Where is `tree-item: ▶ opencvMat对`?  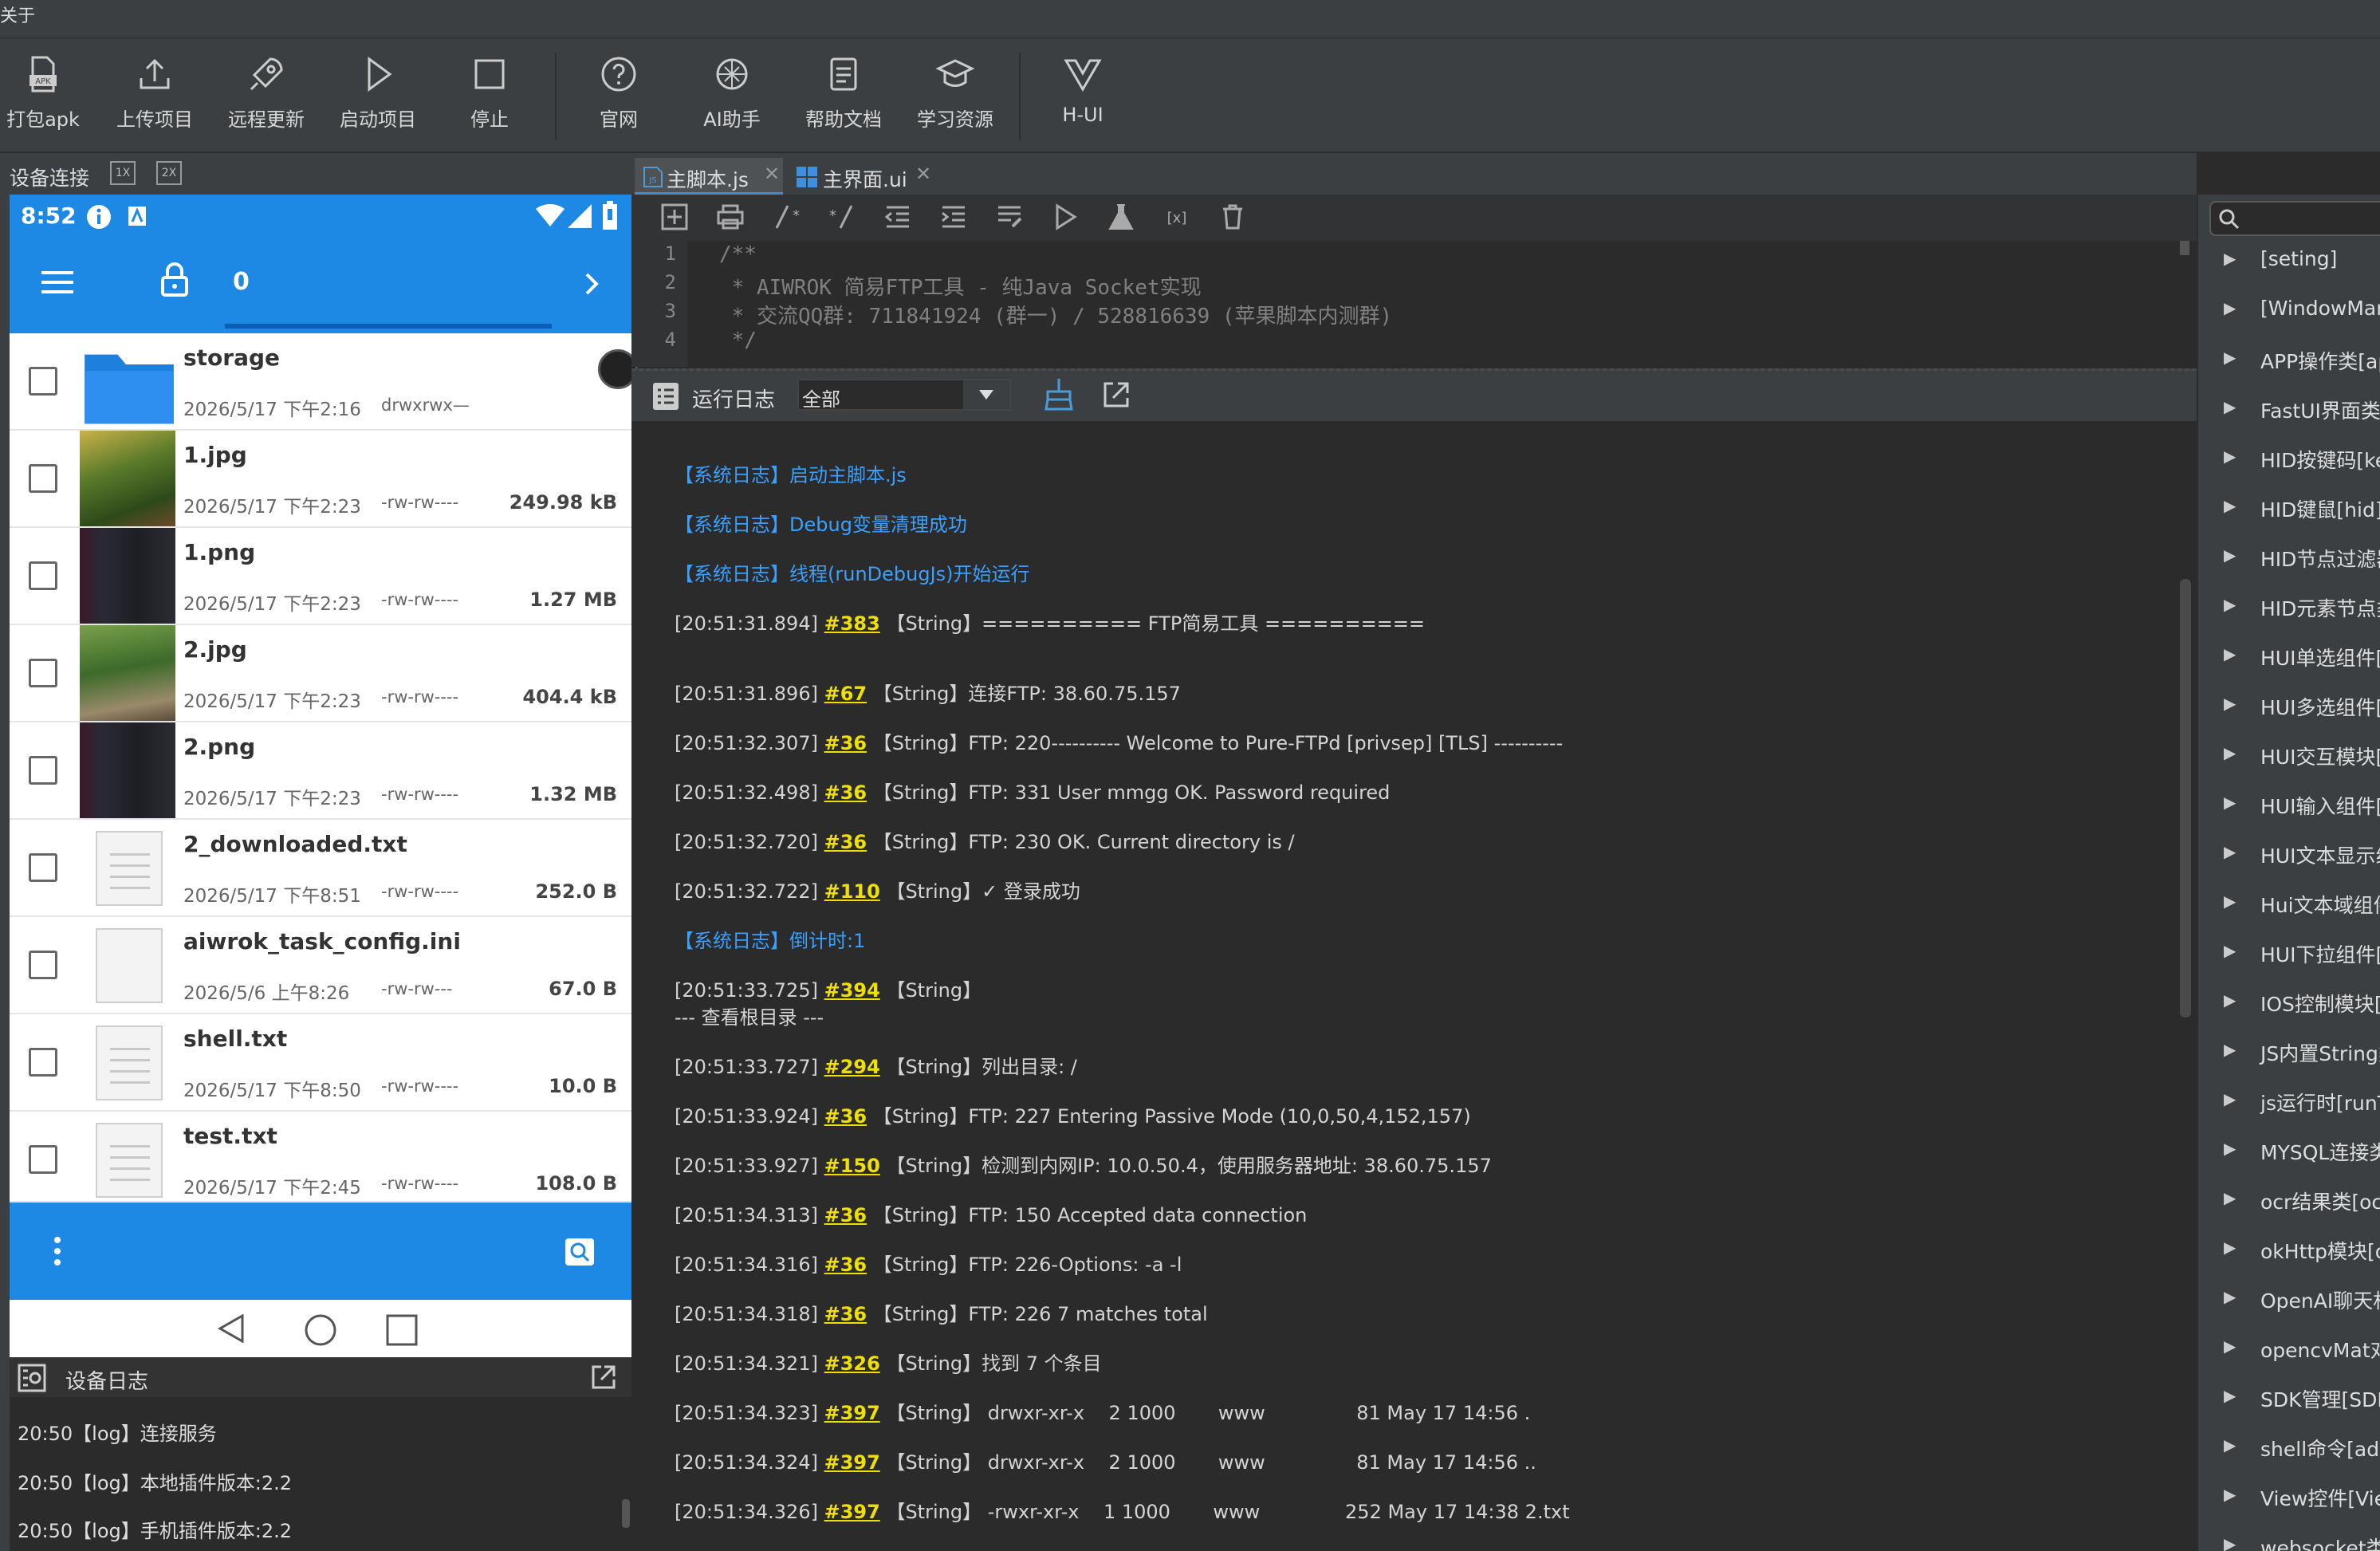
tree-item: ▶ opencvMat对 is located at coordinates (2289, 1350).